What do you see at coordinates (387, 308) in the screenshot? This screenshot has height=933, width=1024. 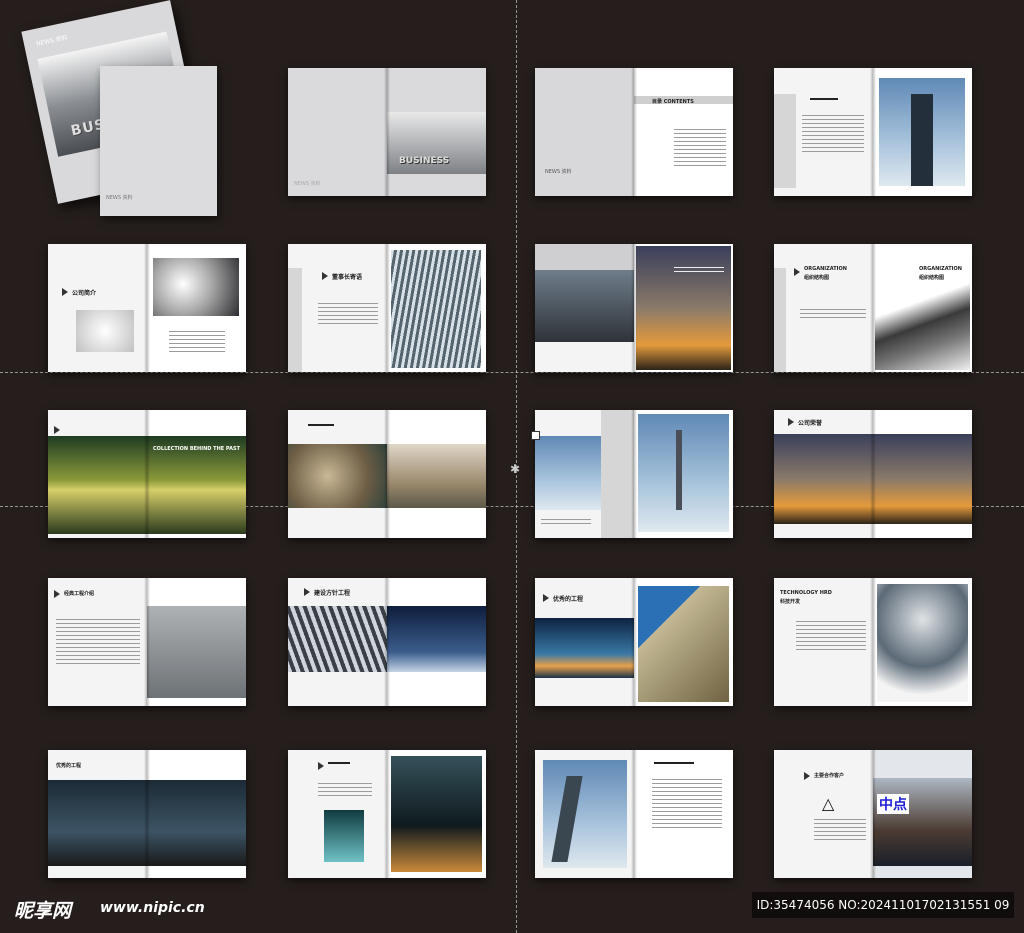 I see `spread-6: 董事长寄语` at bounding box center [387, 308].